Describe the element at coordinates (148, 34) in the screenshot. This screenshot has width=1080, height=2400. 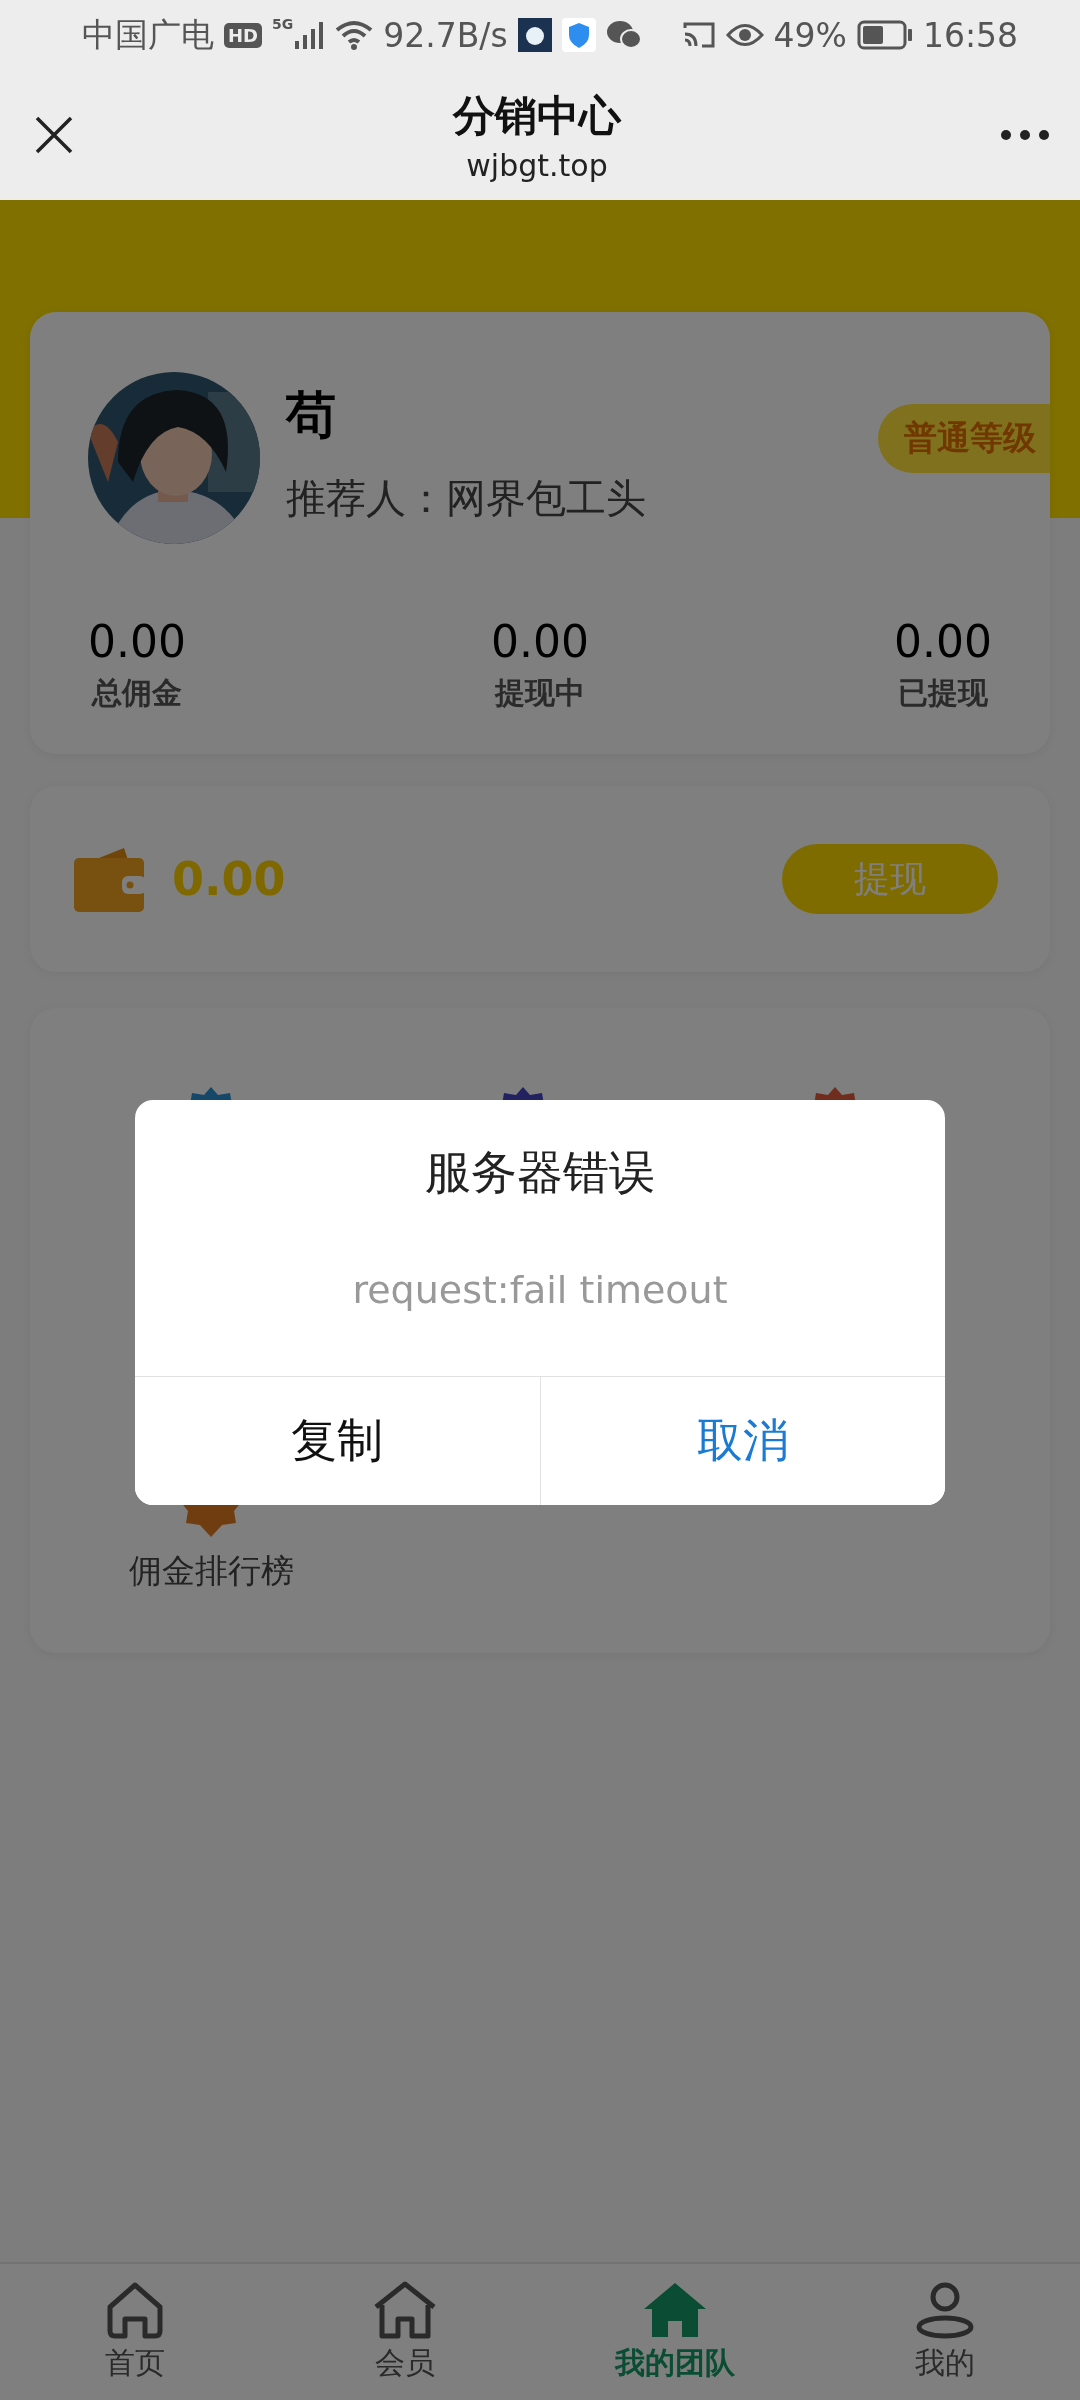
I see `carrier-text: 中国广电` at that location.